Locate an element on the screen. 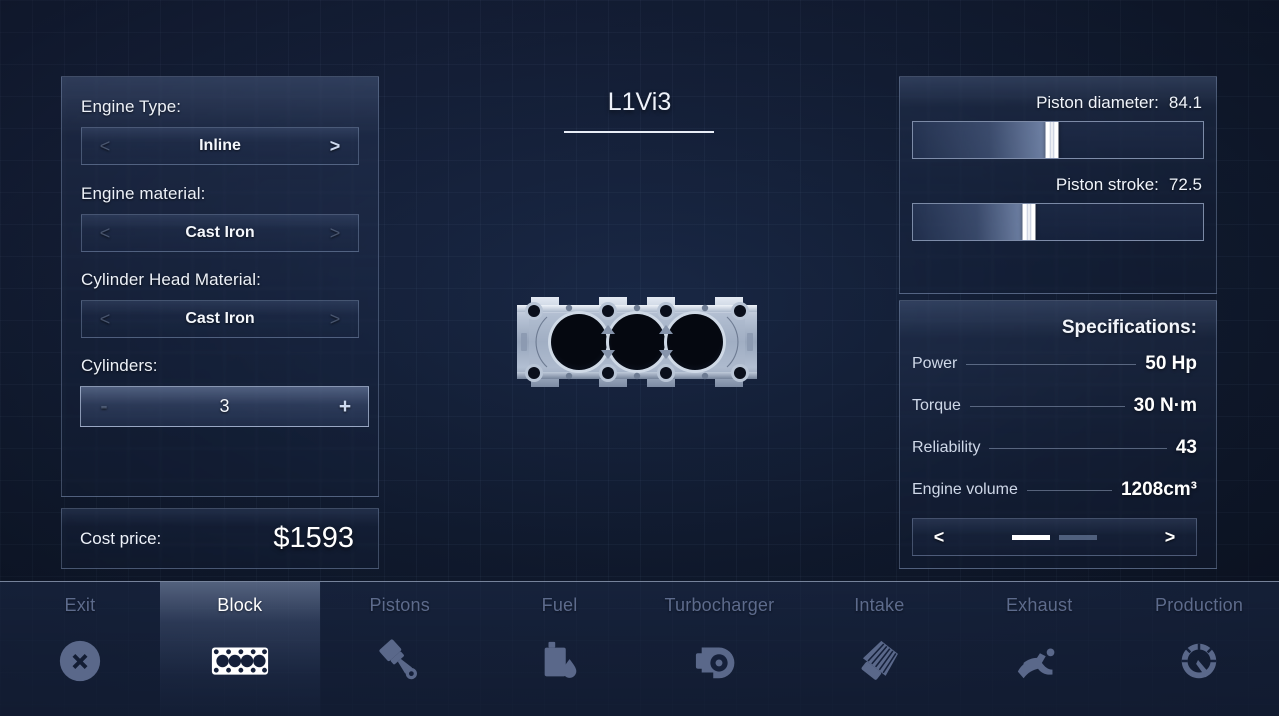 The image size is (1279, 716). cylinders-stepper: - 3 + is located at coordinates (224, 406).